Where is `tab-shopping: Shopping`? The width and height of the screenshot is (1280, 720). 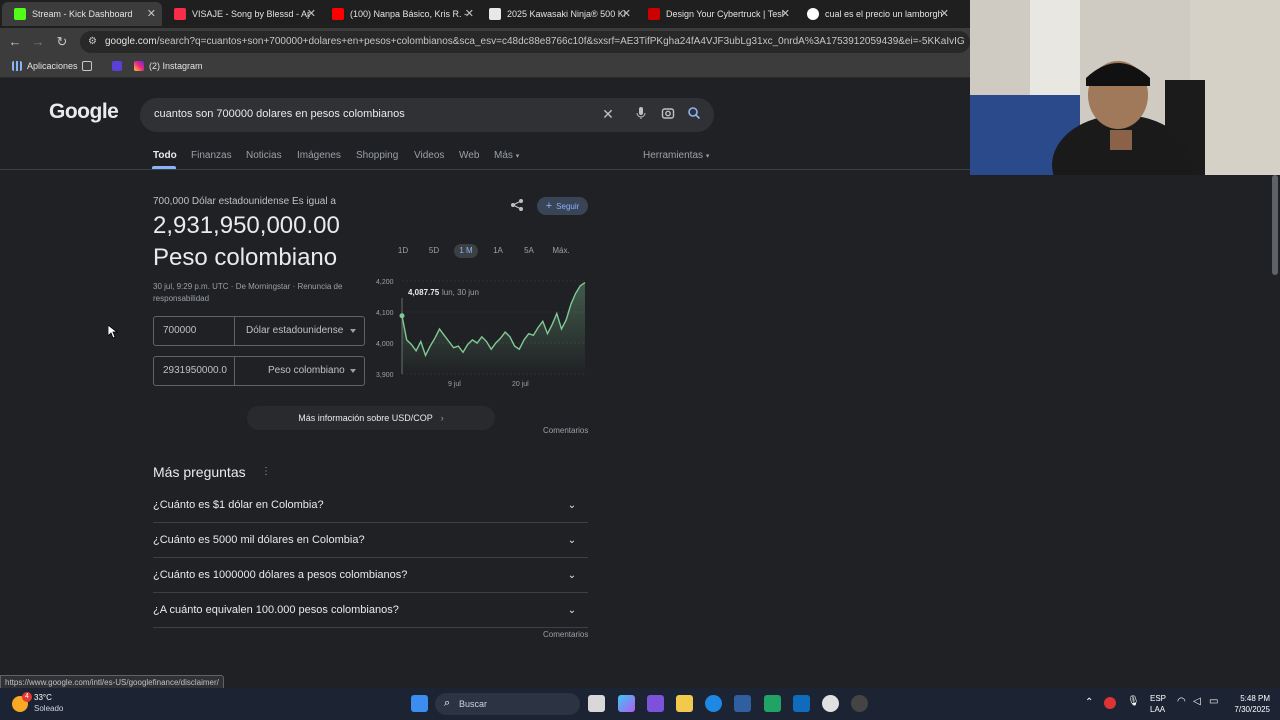 tab-shopping: Shopping is located at coordinates (377, 155).